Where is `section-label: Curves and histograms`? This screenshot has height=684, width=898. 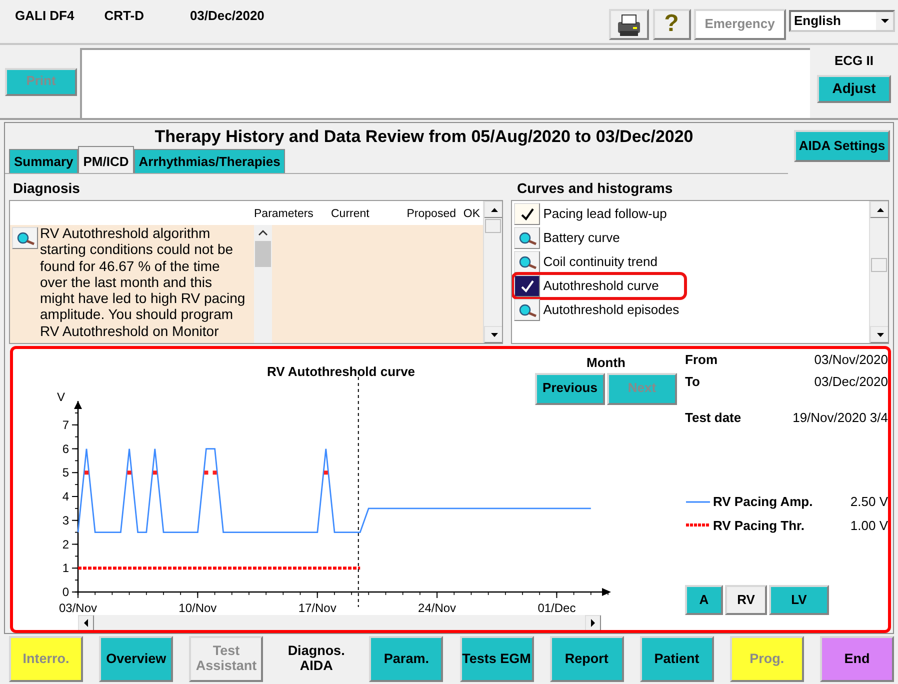 section-label: Curves and histograms is located at coordinates (595, 188).